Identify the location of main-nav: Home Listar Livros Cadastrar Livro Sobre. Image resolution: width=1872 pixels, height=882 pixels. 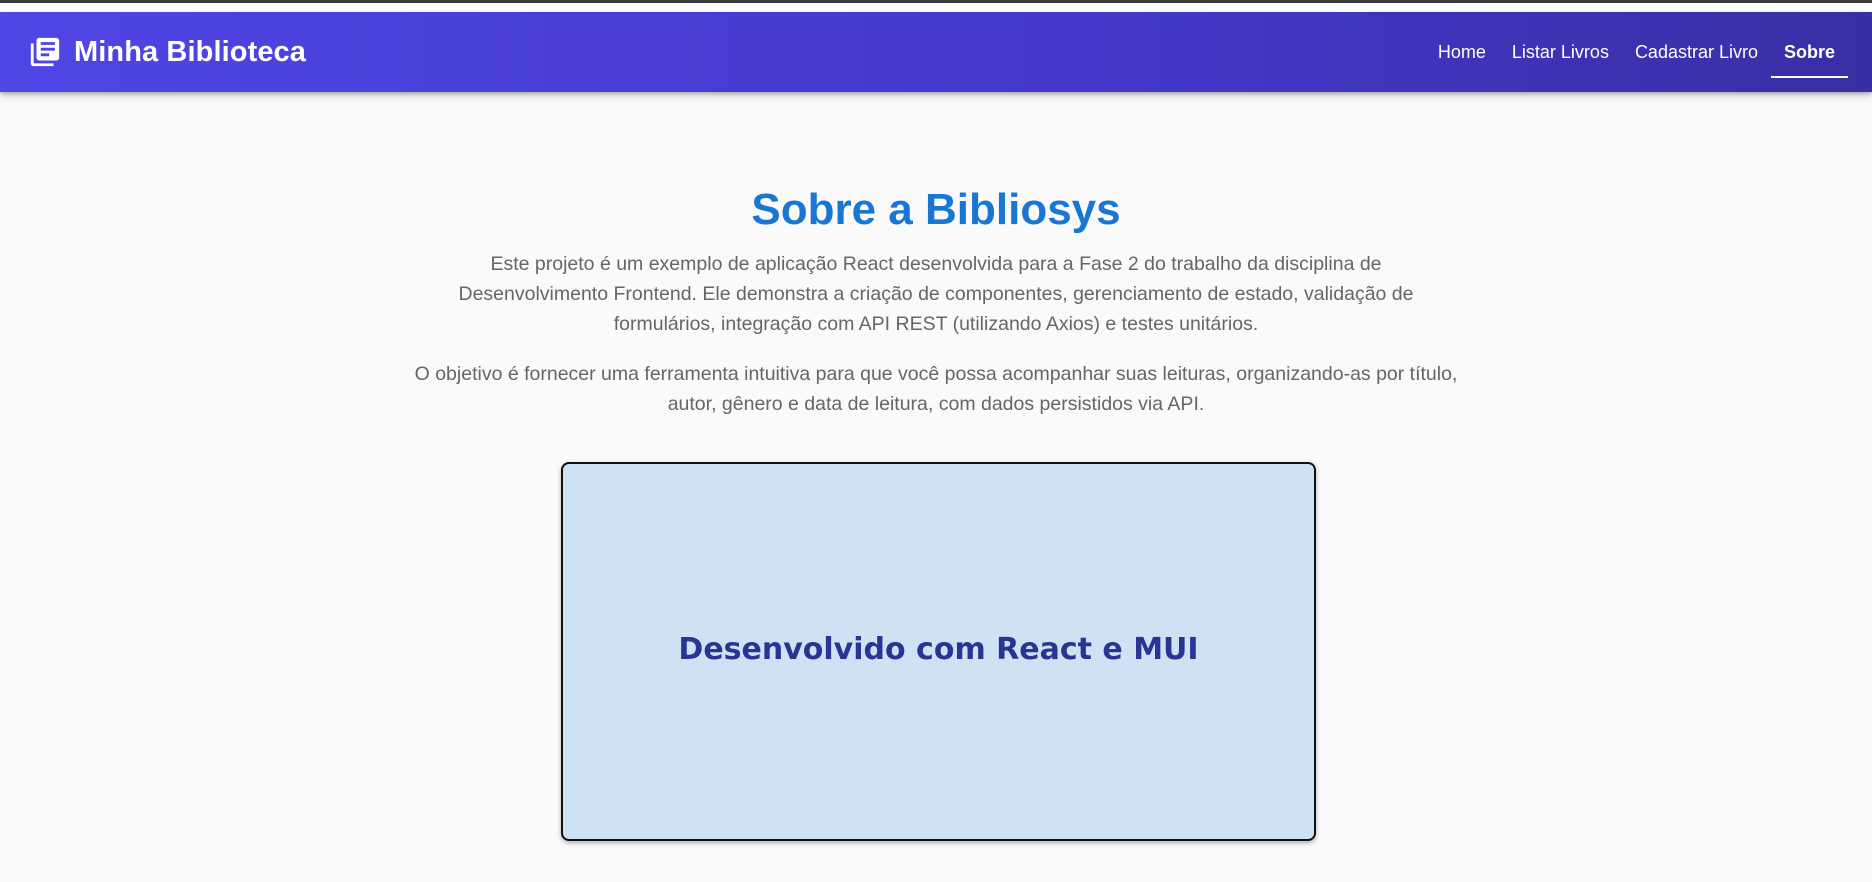
(1637, 52).